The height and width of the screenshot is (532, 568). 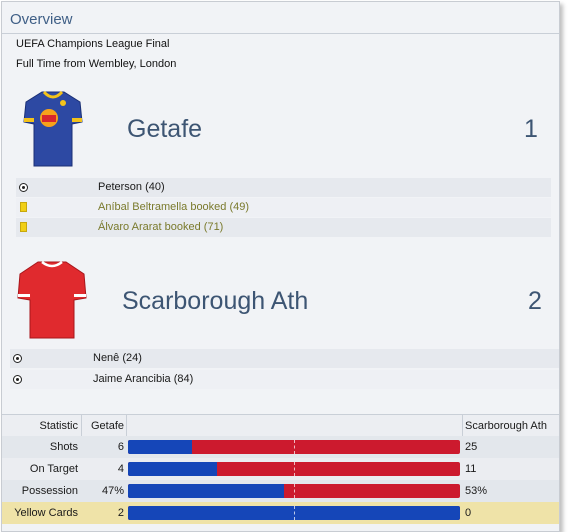 I want to click on home-goal-text: Peterson (40), so click(x=131, y=187).